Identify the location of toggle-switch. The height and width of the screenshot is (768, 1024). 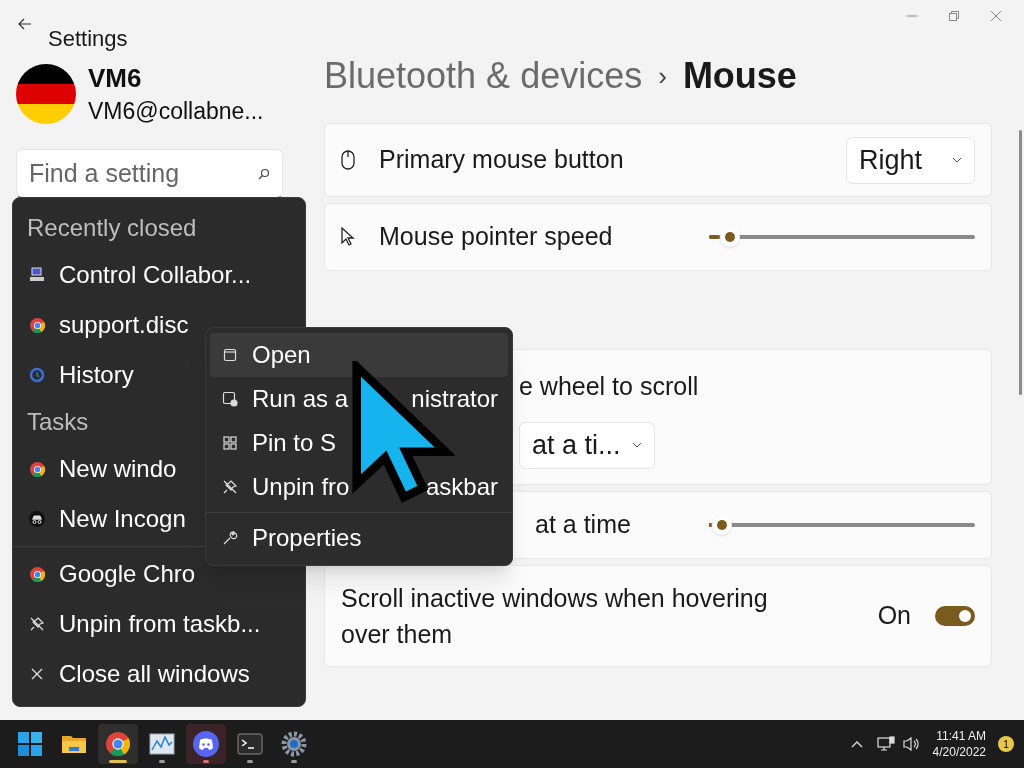
(955, 616).